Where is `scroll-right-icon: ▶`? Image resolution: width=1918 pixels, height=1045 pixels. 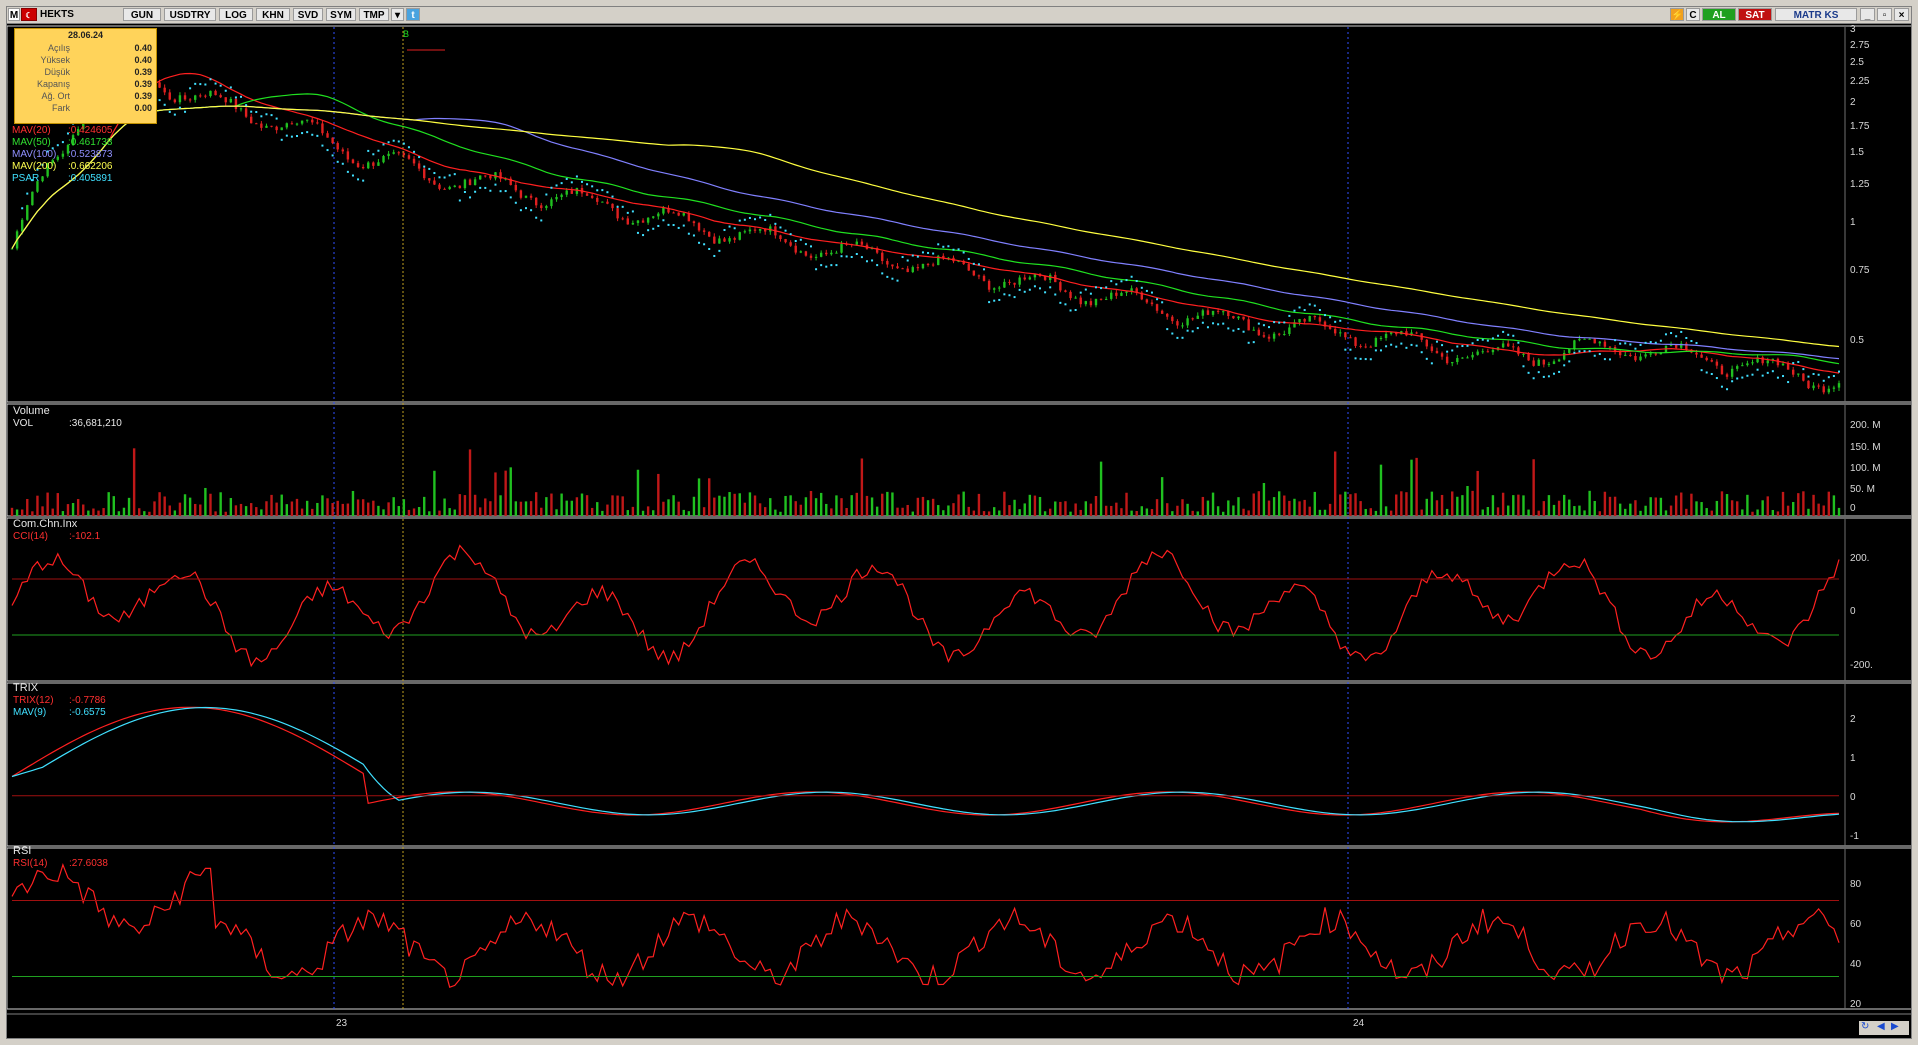 scroll-right-icon: ▶ is located at coordinates (1895, 1026).